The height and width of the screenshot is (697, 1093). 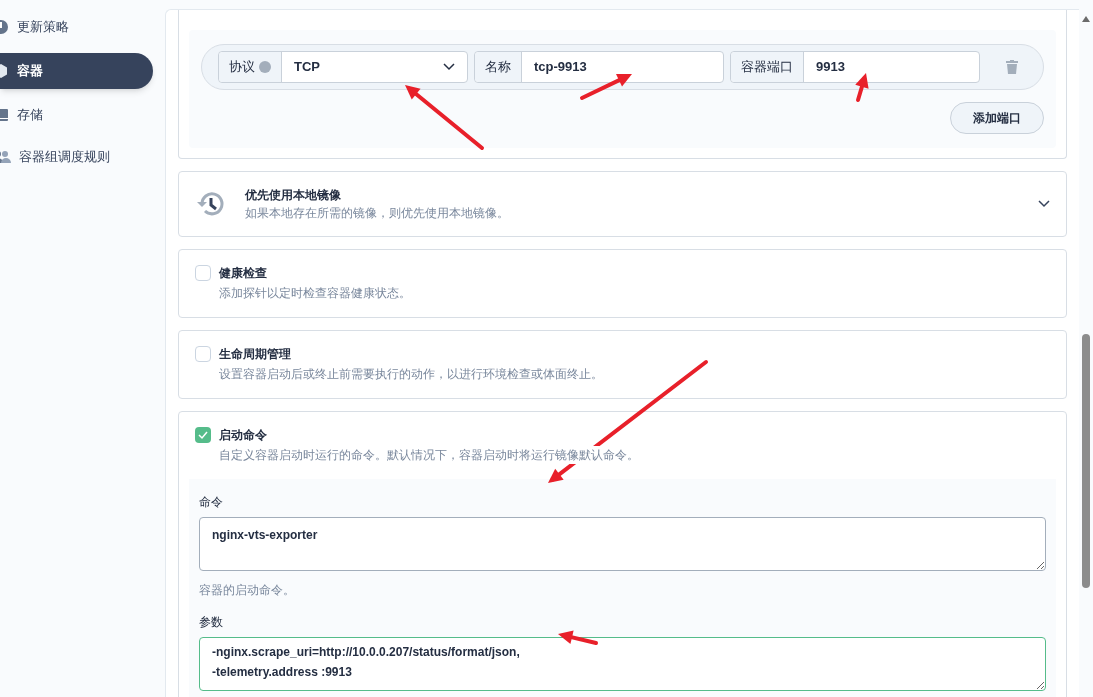 What do you see at coordinates (855, 67) in the screenshot?
I see `port-field: 容器端口 9913` at bounding box center [855, 67].